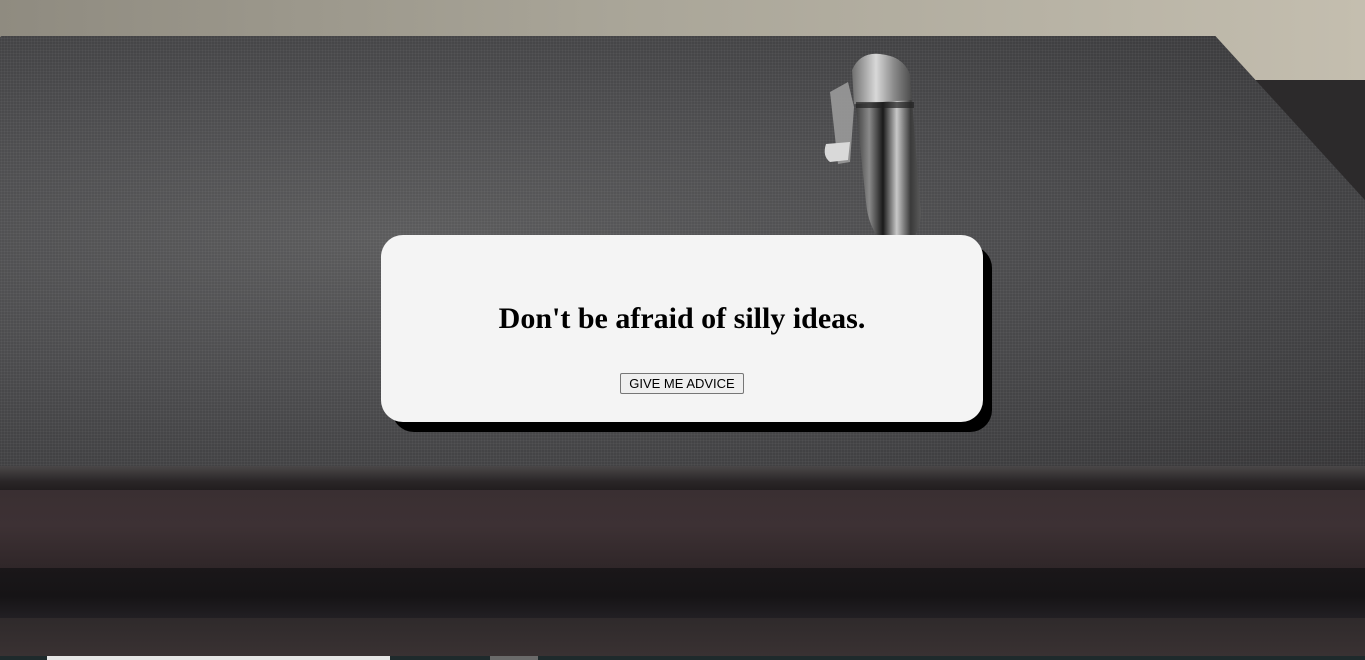 Image resolution: width=1365 pixels, height=660 pixels. Describe the element at coordinates (218, 658) in the screenshot. I see `background-bottom-strip-light` at that location.